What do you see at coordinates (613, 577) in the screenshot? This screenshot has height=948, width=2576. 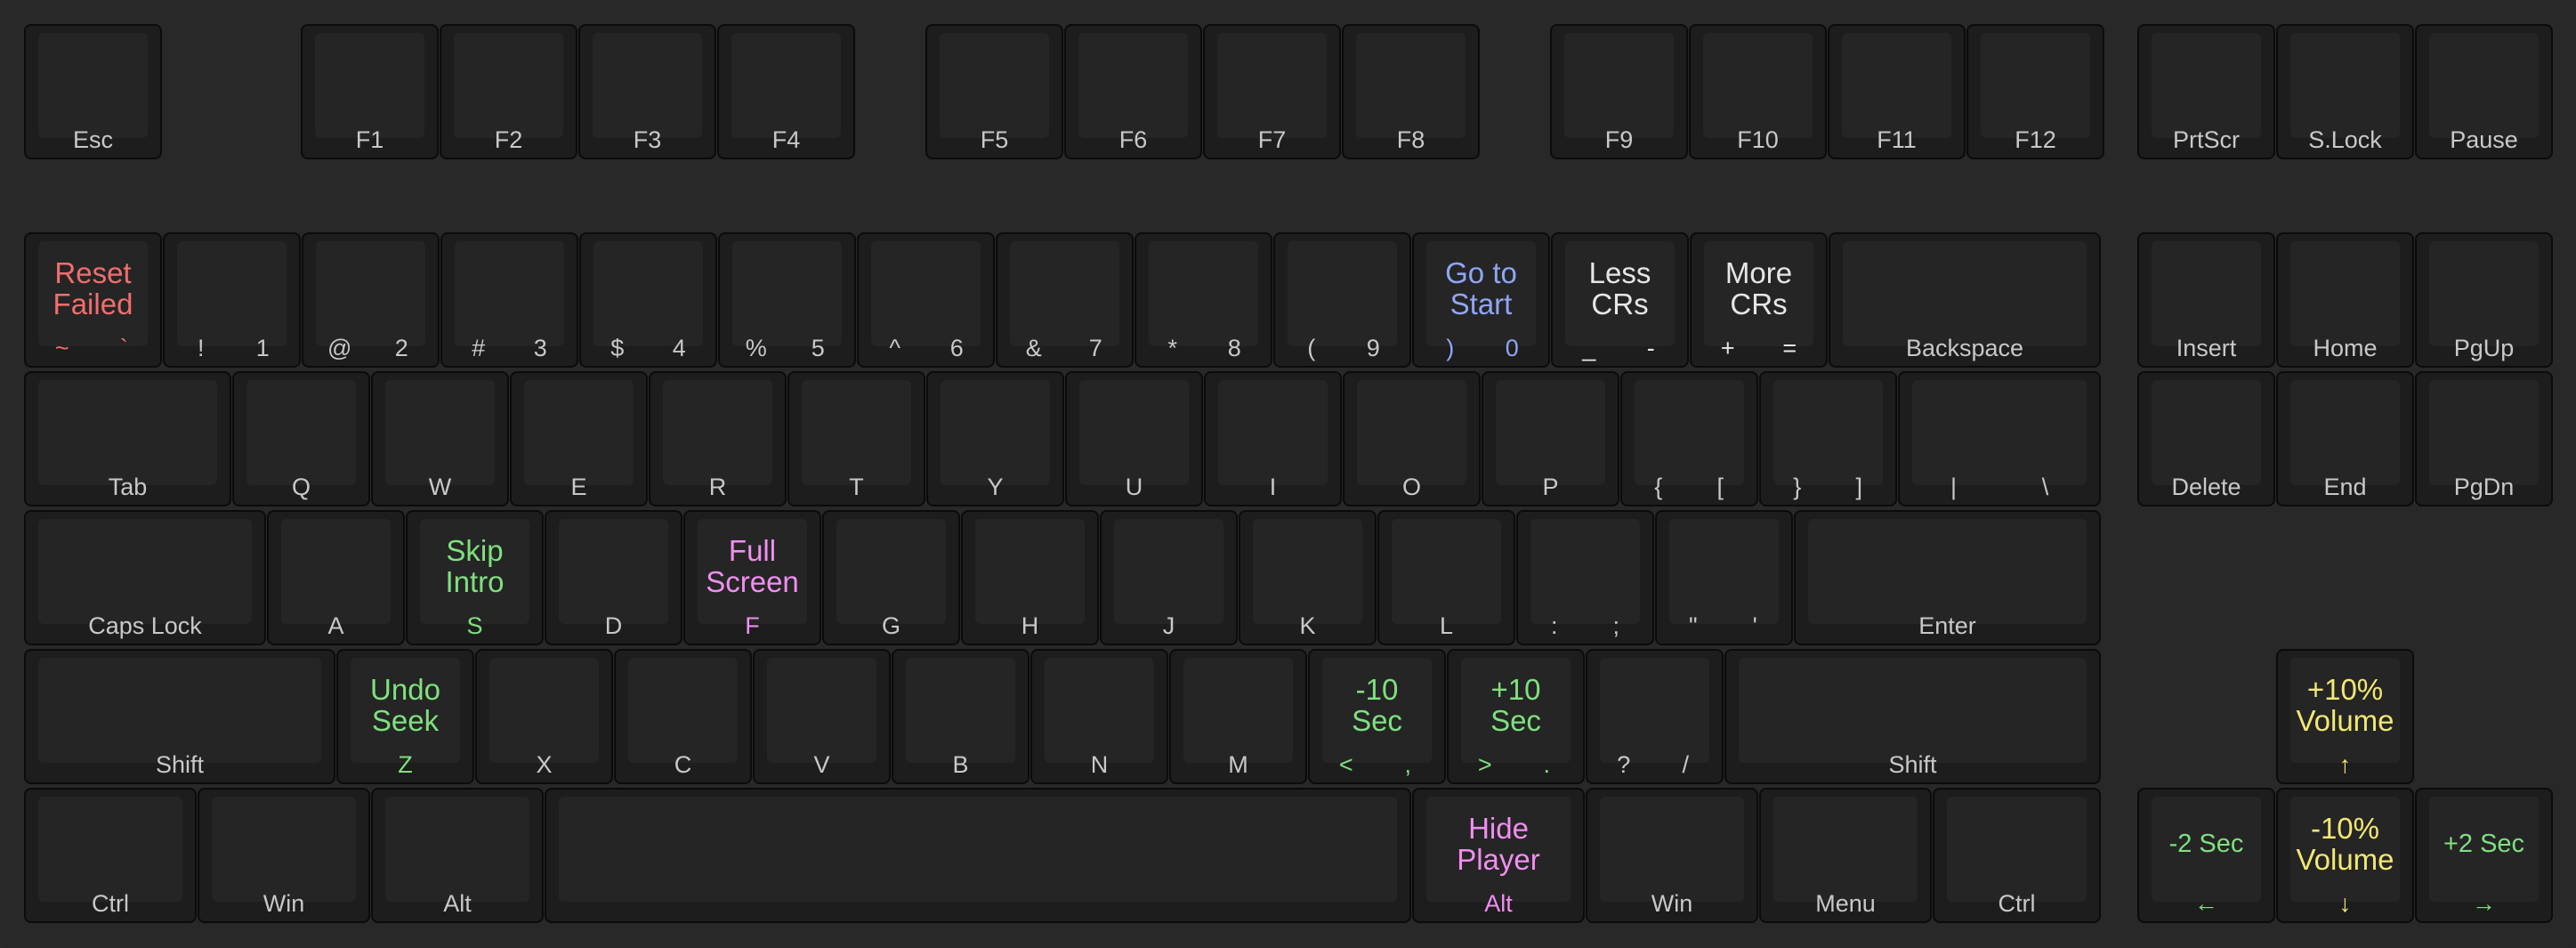 I see `key-d: D` at bounding box center [613, 577].